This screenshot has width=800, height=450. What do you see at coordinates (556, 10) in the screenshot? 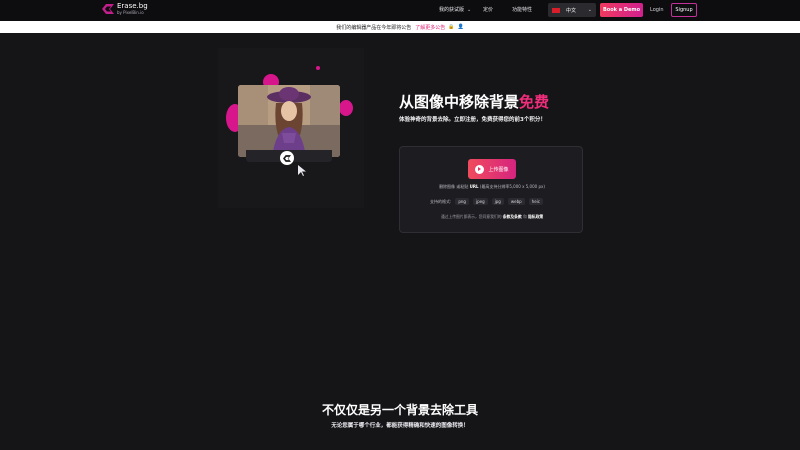
I see `flag-cn-icon` at bounding box center [556, 10].